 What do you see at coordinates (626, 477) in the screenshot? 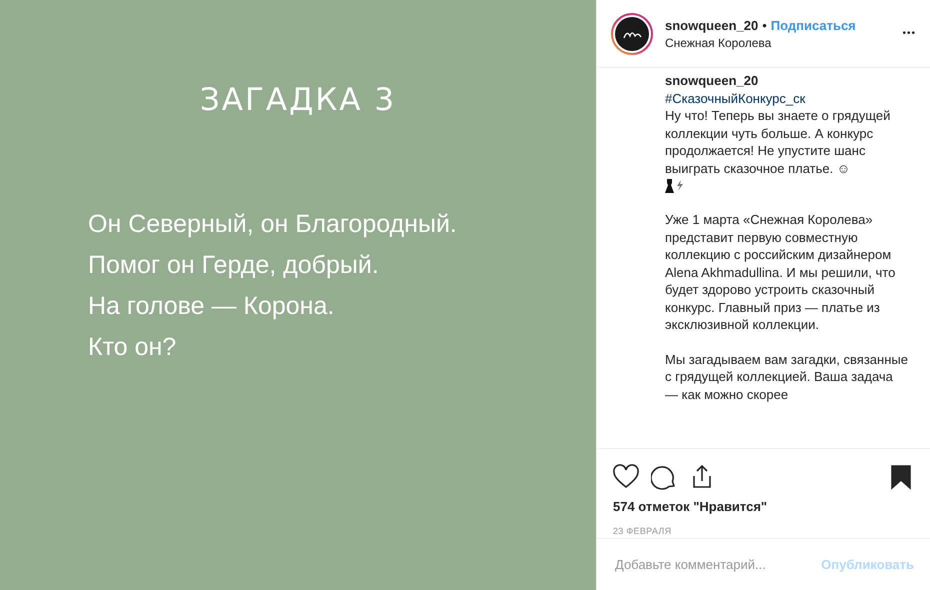
I see `like-heart-icon` at bounding box center [626, 477].